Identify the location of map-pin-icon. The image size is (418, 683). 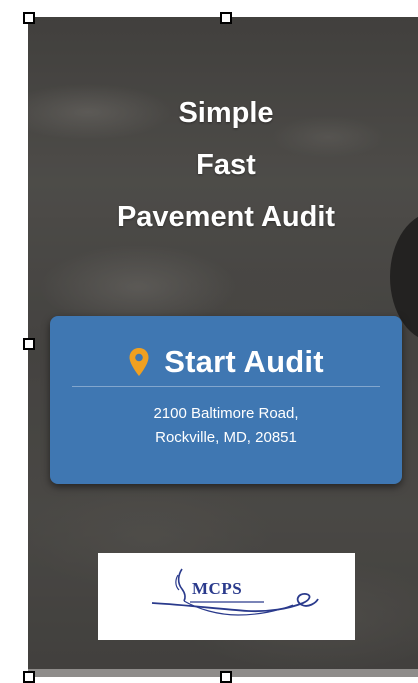
(139, 362).